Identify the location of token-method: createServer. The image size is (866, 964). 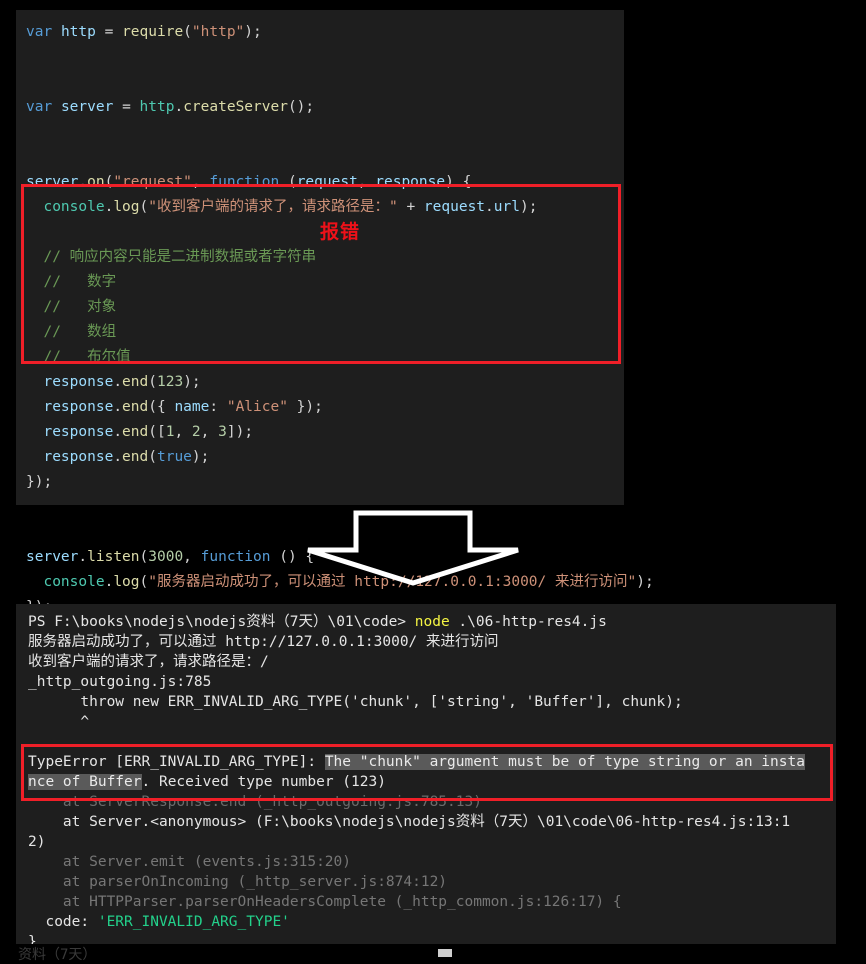
(235, 107).